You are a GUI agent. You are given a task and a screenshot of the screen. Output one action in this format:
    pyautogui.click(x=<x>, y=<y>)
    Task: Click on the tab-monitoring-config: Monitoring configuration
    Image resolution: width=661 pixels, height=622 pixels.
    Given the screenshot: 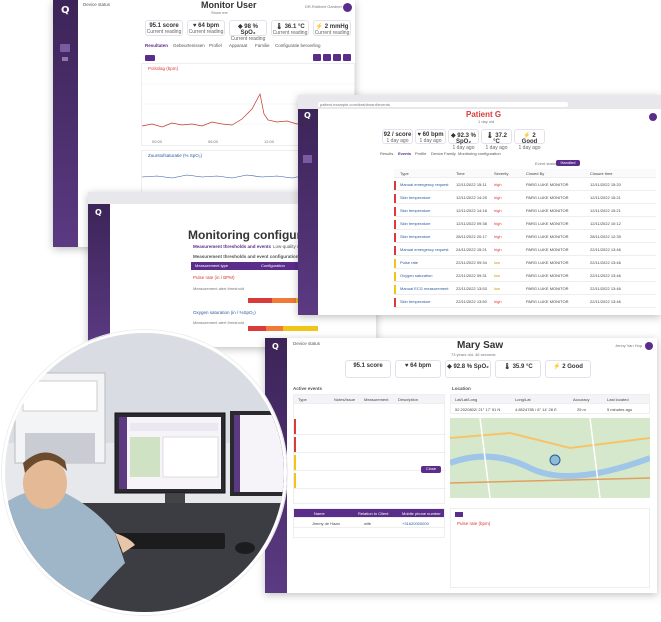 What is the action you would take?
    pyautogui.click(x=479, y=153)
    